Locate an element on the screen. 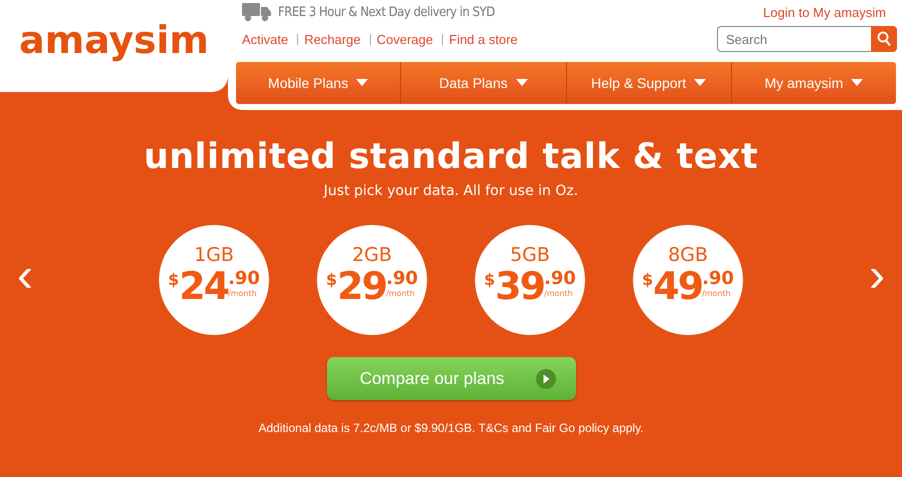  hero-title: unlimited standard talk & text is located at coordinates (451, 157).